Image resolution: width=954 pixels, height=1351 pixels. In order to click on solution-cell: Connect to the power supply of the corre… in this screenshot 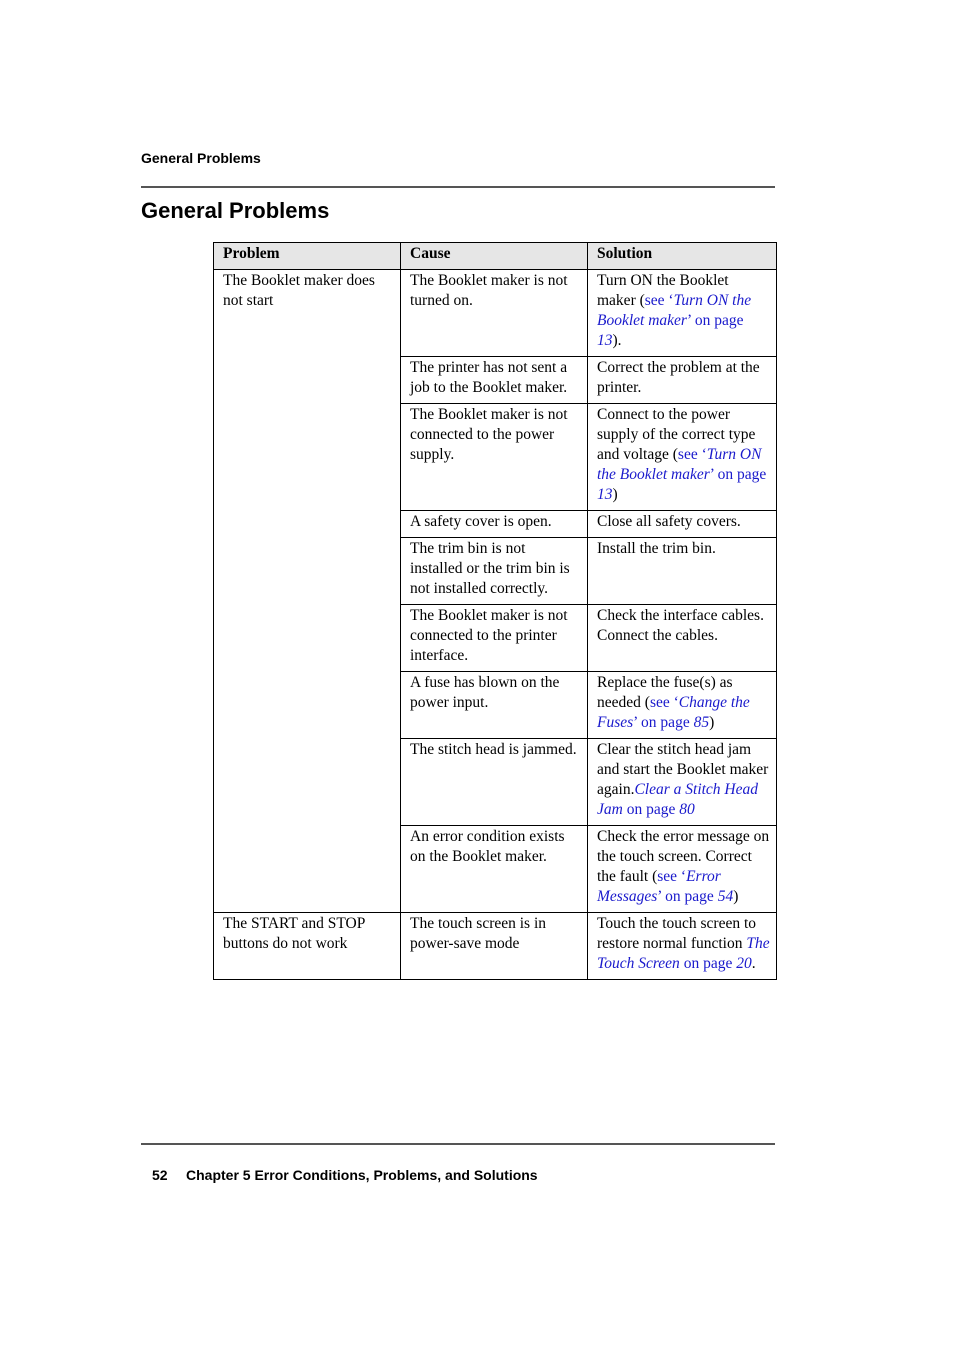, I will do `click(682, 457)`.